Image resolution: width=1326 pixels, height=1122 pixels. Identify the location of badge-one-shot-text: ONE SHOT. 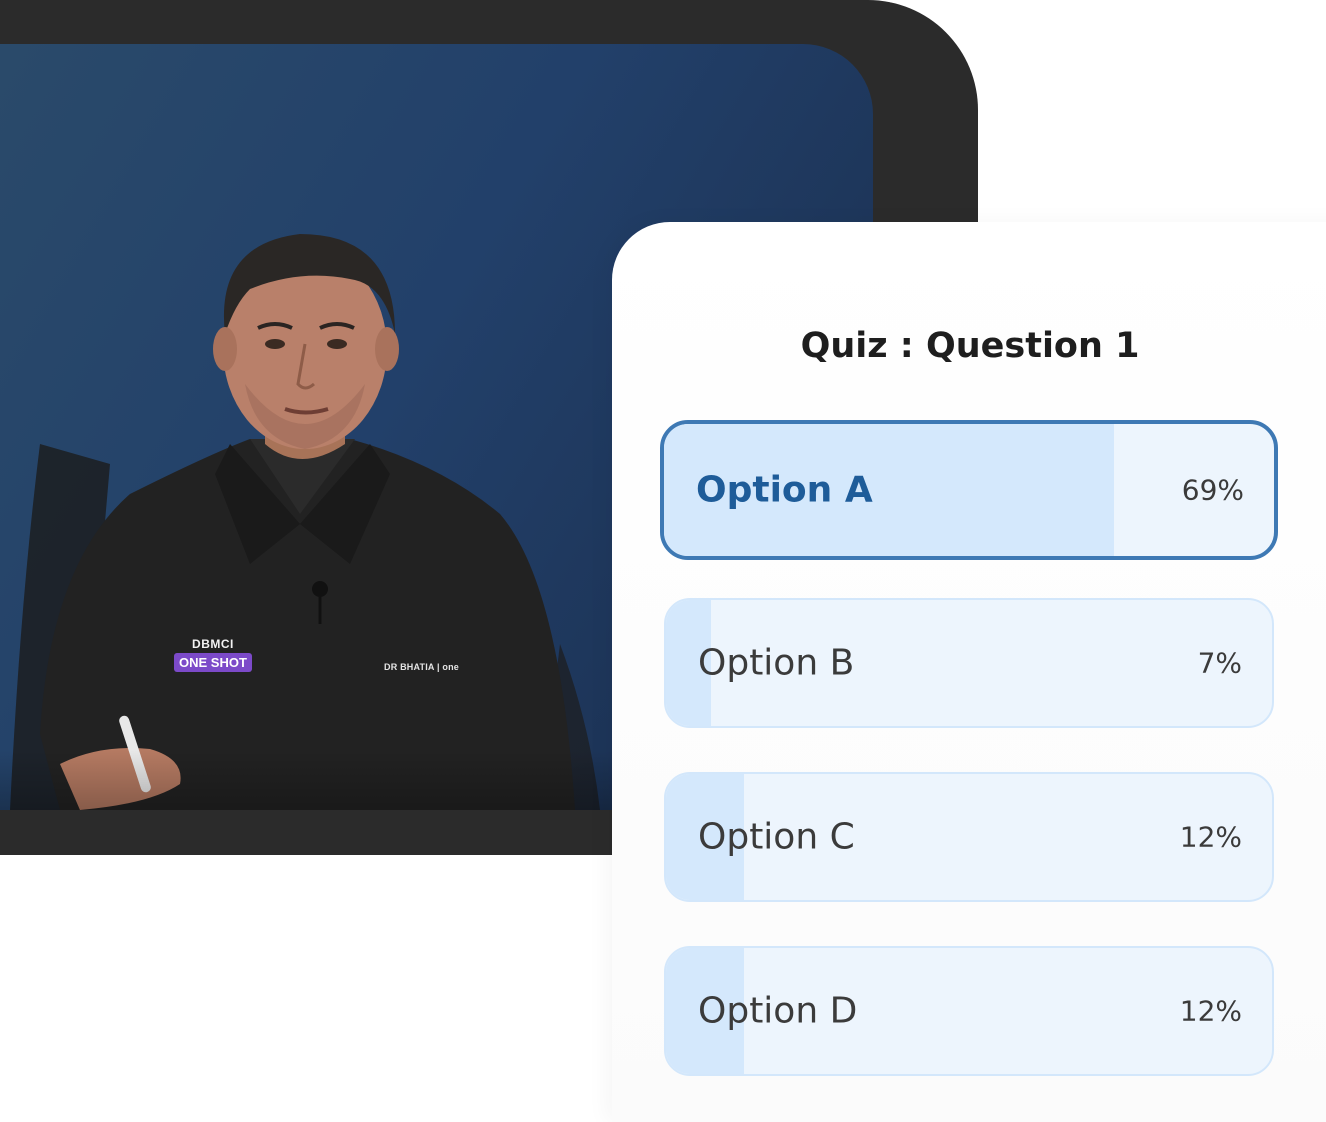
(213, 662).